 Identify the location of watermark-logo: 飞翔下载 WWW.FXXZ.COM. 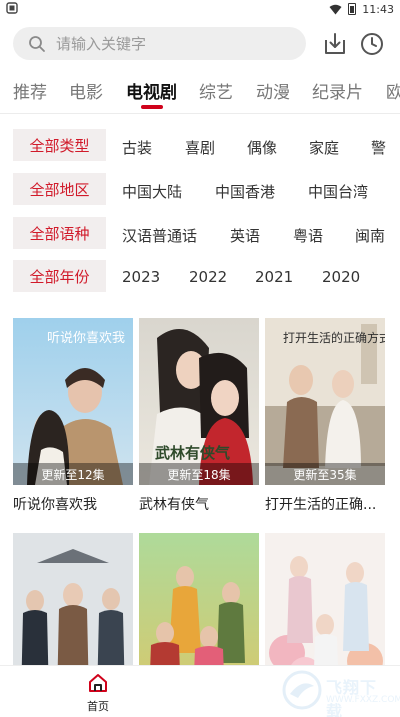
(340, 692).